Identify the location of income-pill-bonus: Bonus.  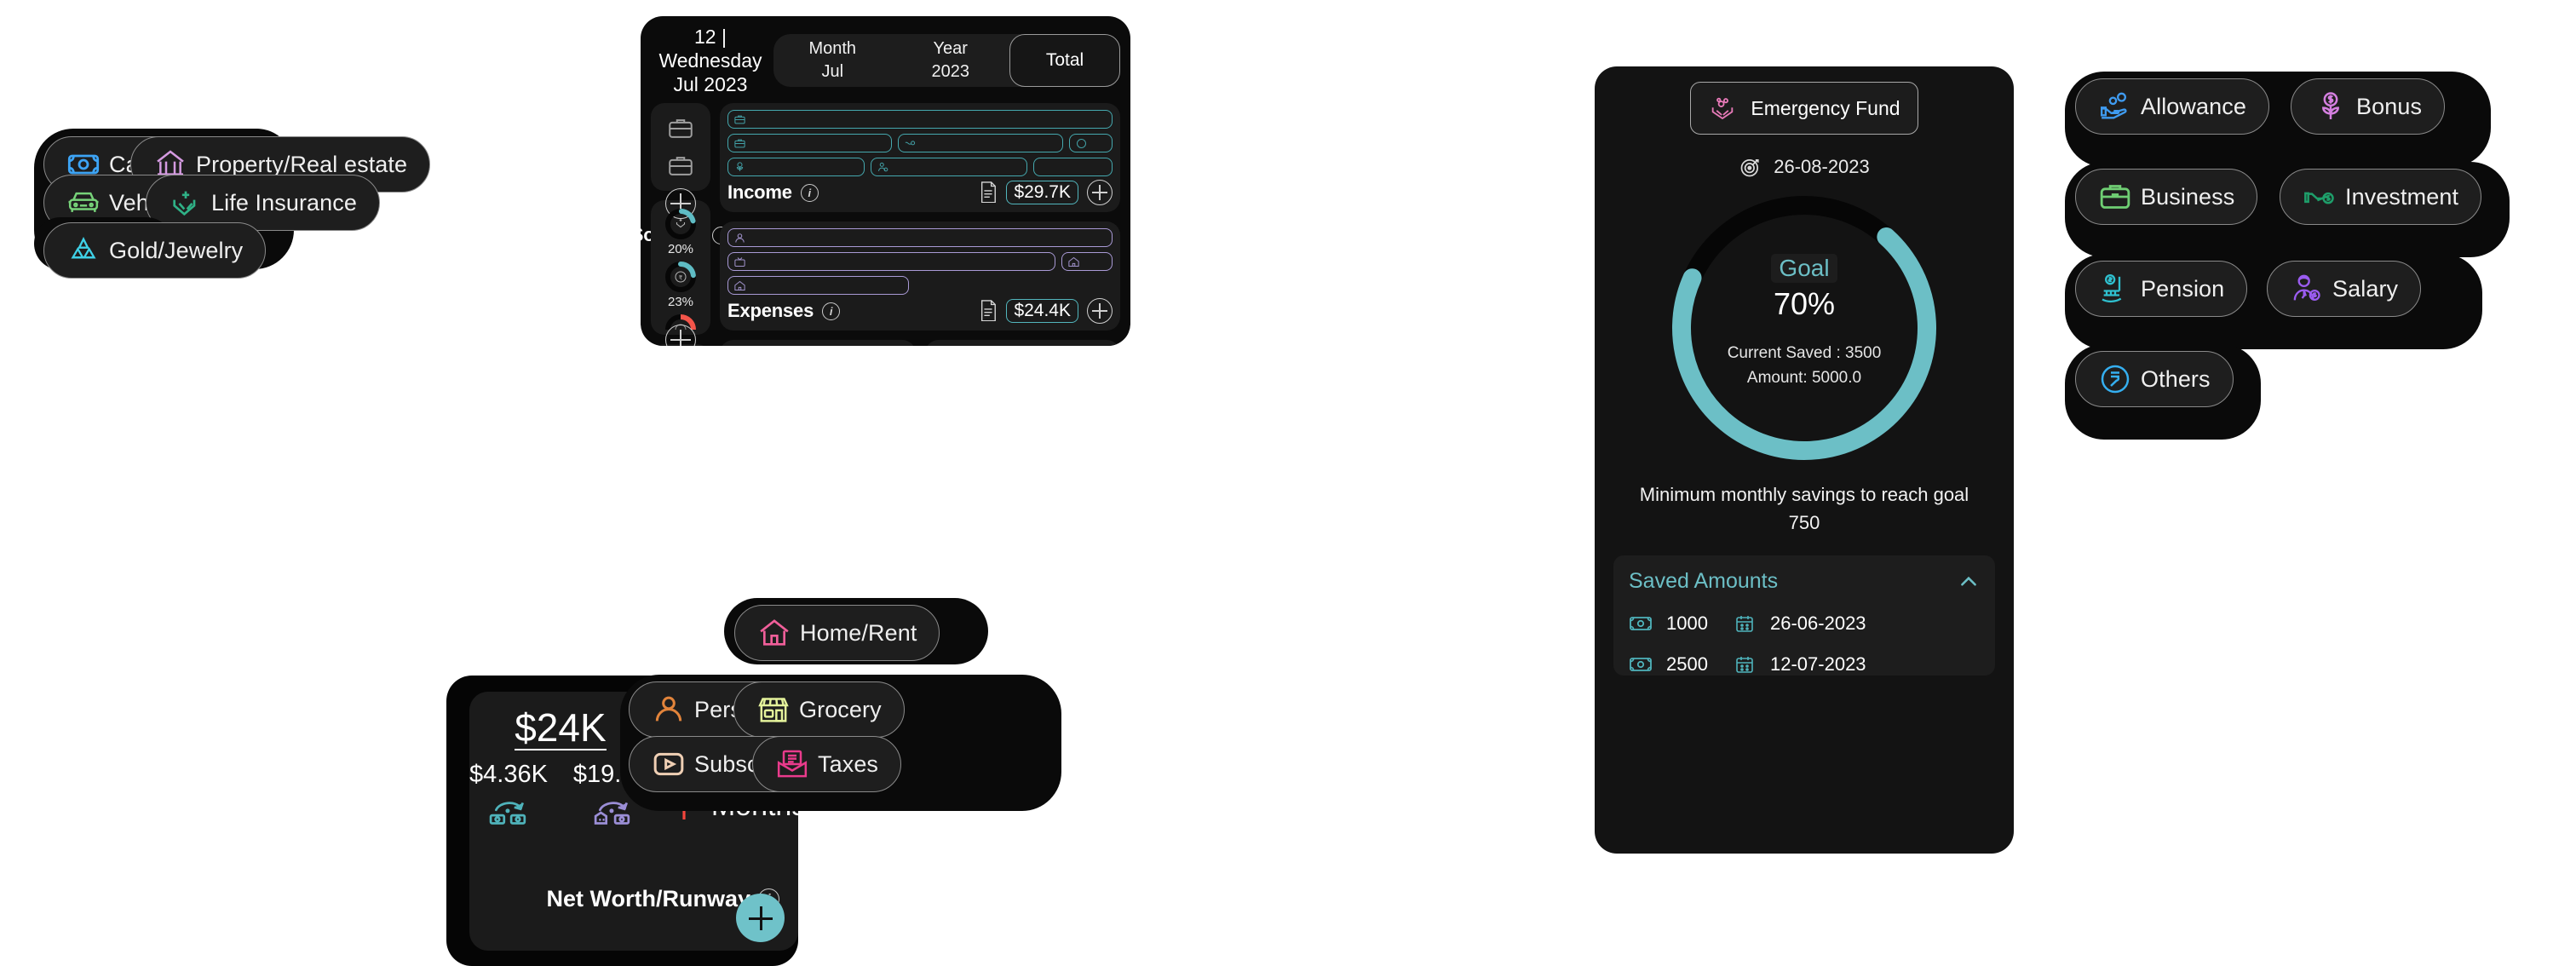
(2368, 107).